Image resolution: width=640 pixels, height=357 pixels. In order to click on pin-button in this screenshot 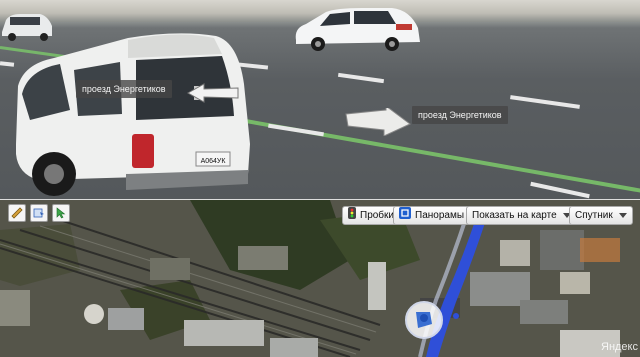, I will do `click(39, 213)`.